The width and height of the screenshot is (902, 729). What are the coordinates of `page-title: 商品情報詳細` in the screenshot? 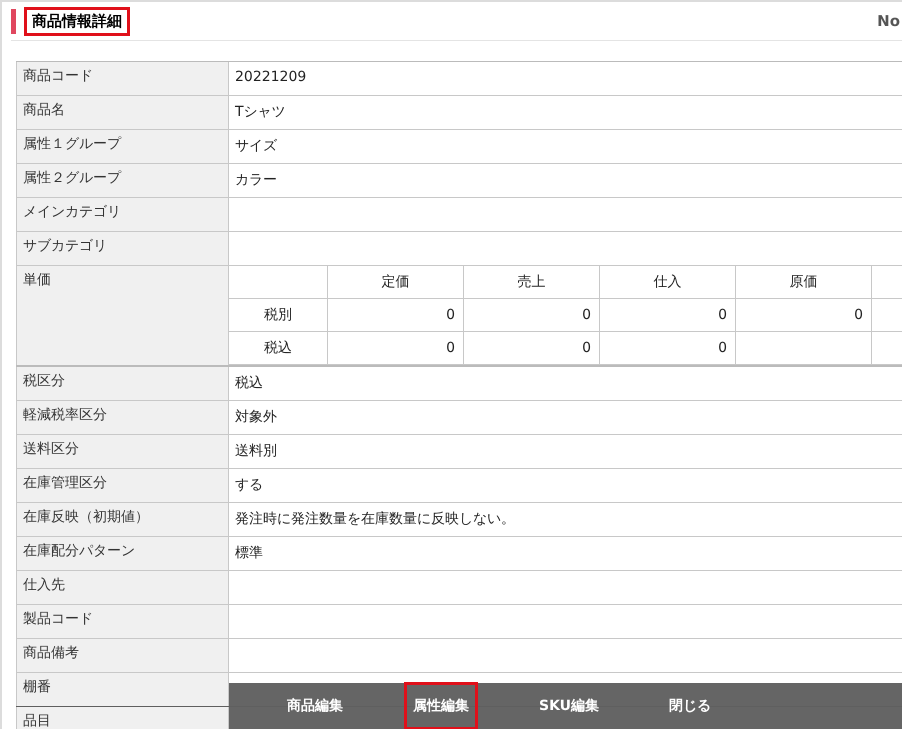 It's located at (77, 21).